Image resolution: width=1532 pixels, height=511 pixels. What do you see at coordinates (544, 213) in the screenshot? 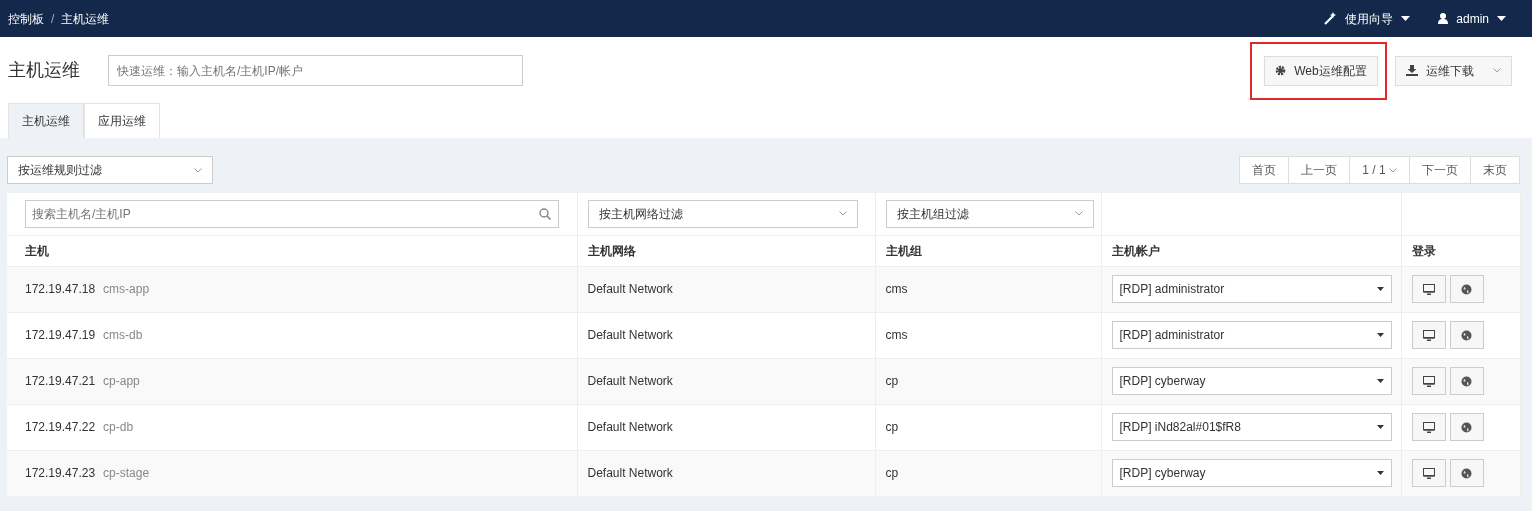
I see `search-icon` at bounding box center [544, 213].